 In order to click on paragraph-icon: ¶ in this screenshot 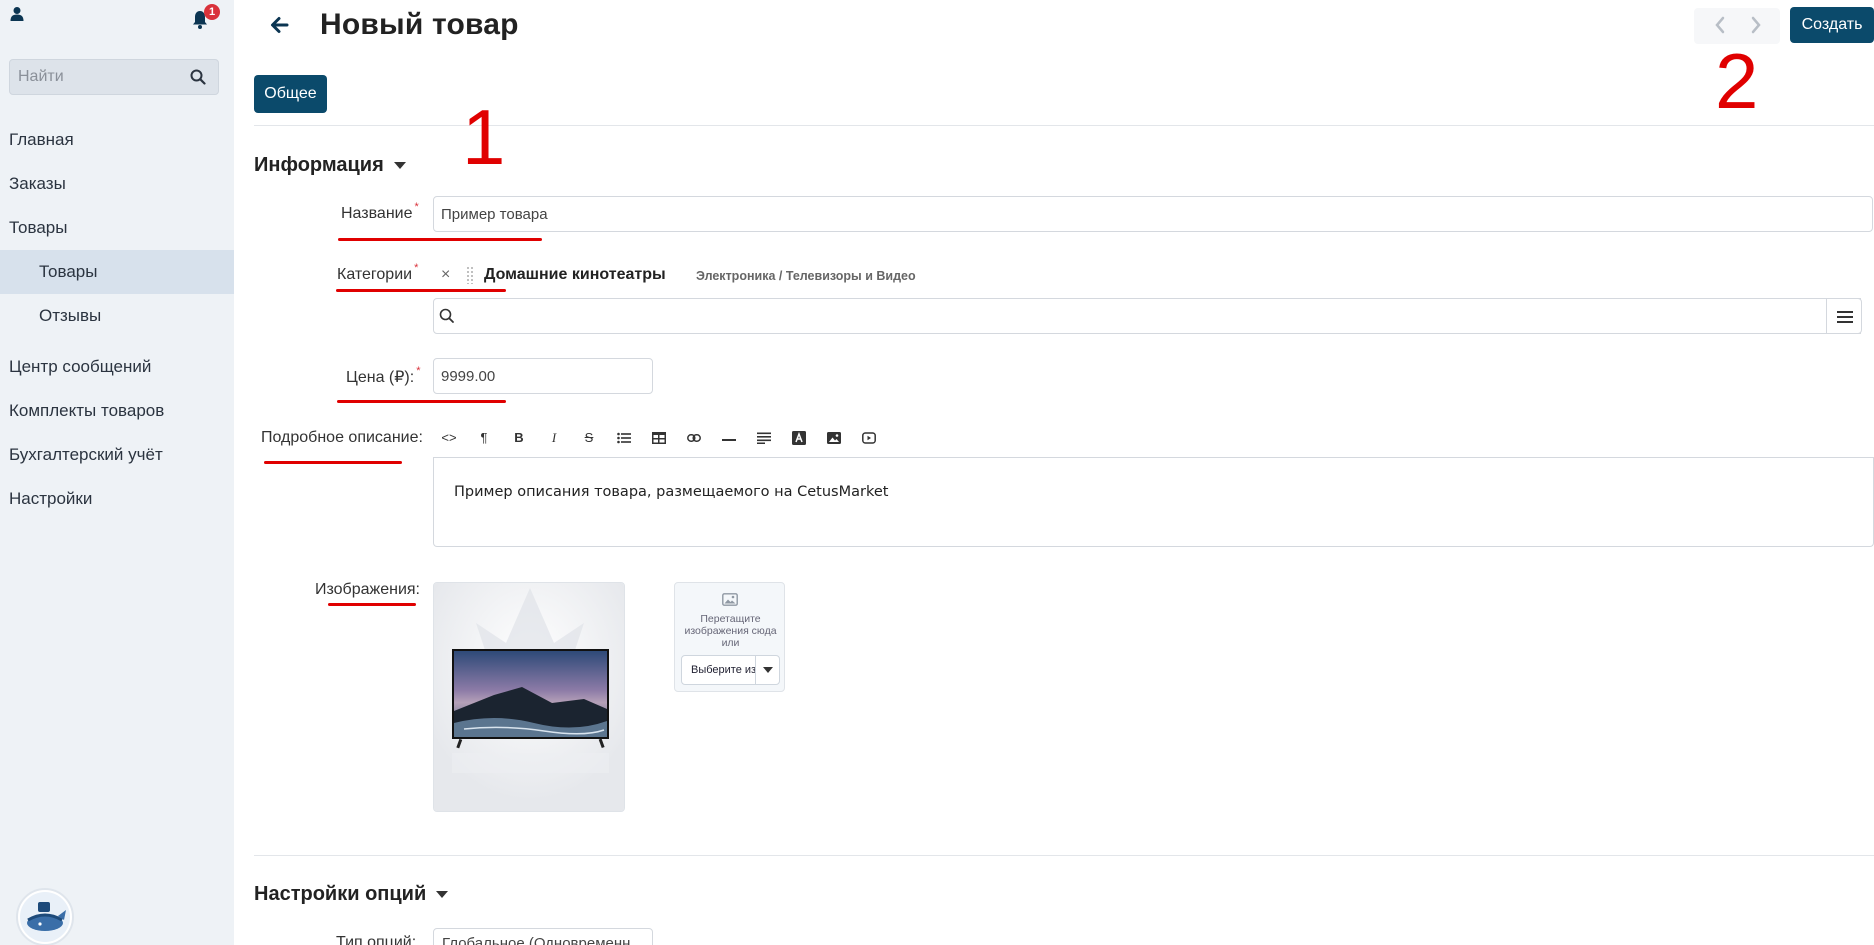, I will do `click(484, 438)`.